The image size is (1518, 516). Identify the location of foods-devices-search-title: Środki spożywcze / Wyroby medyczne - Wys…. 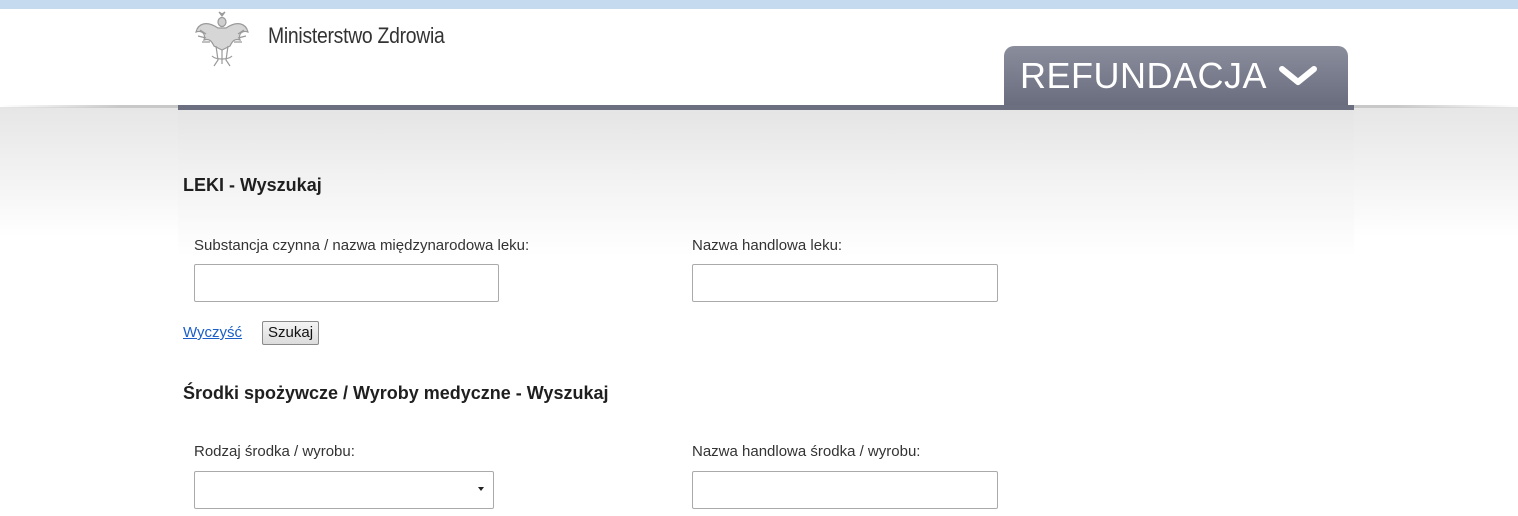
(396, 393).